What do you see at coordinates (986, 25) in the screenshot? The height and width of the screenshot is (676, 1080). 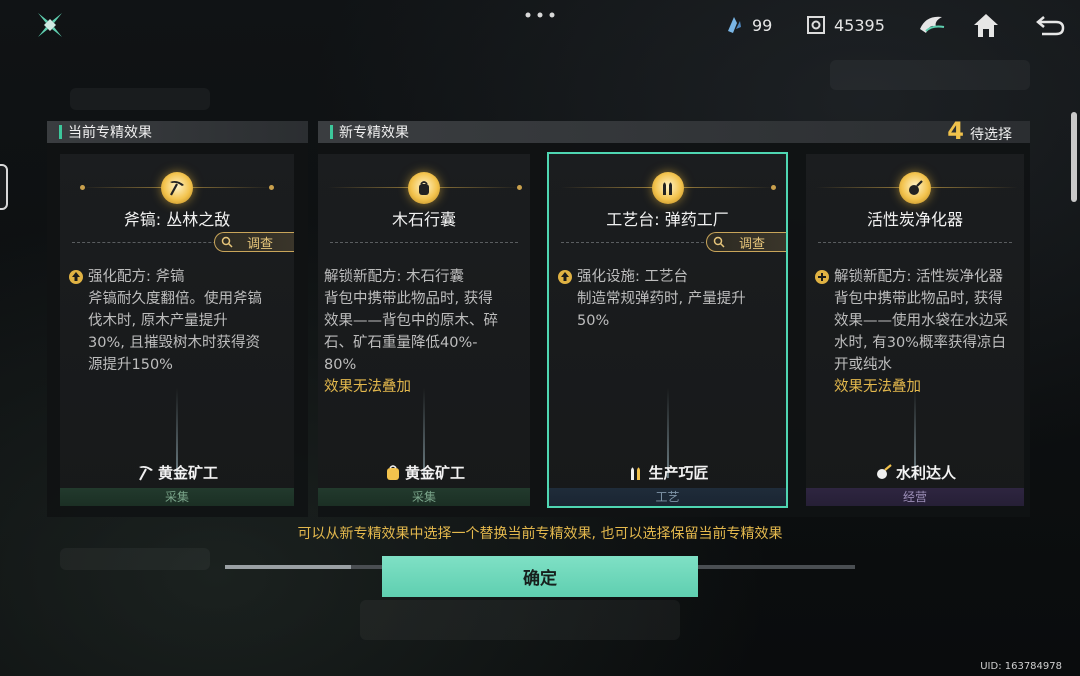 I see `home-icon` at bounding box center [986, 25].